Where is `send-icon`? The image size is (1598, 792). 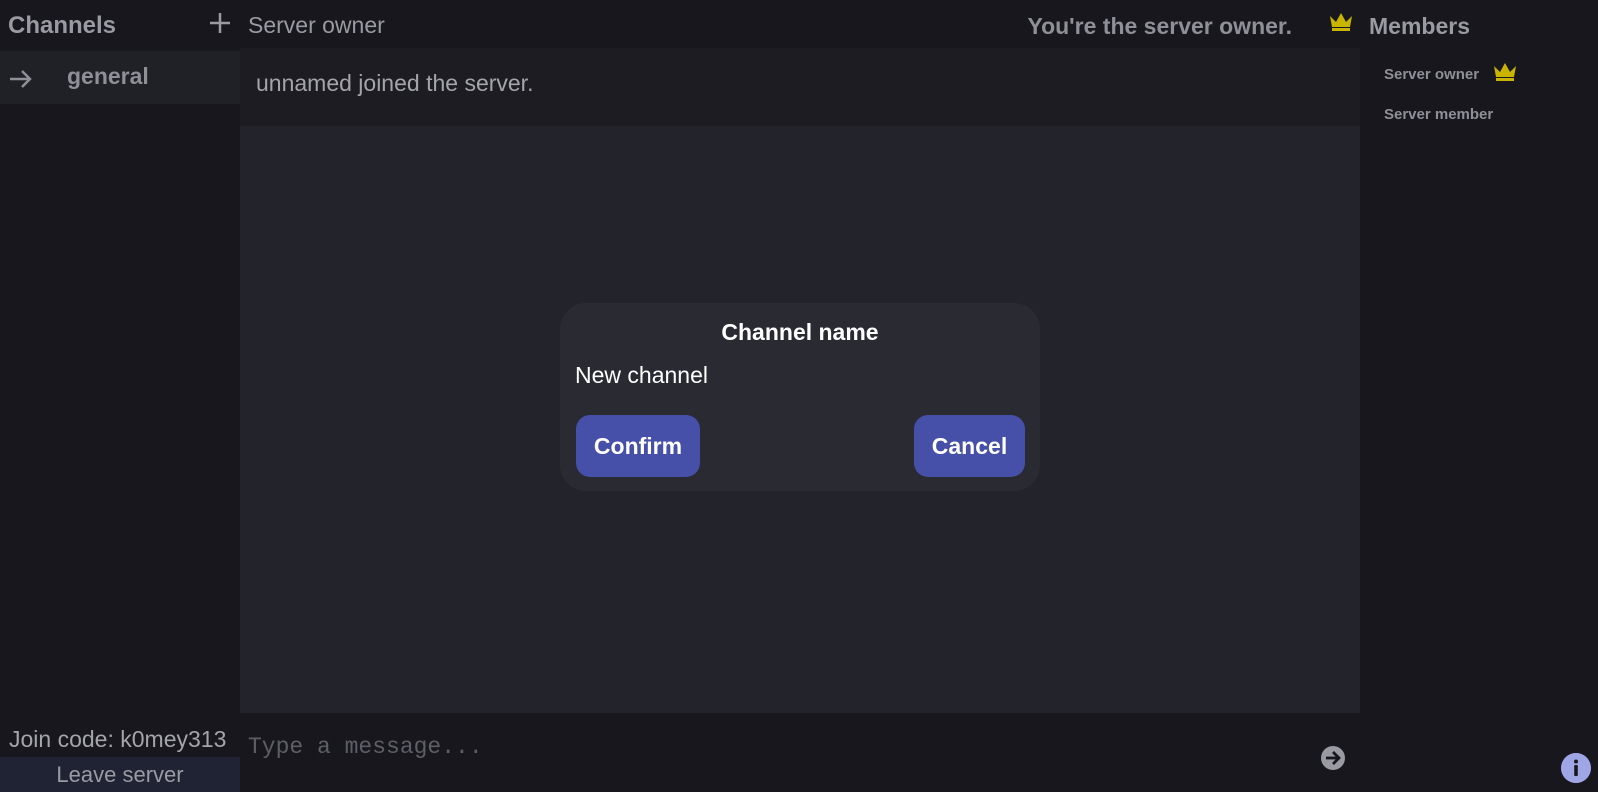 send-icon is located at coordinates (1333, 758).